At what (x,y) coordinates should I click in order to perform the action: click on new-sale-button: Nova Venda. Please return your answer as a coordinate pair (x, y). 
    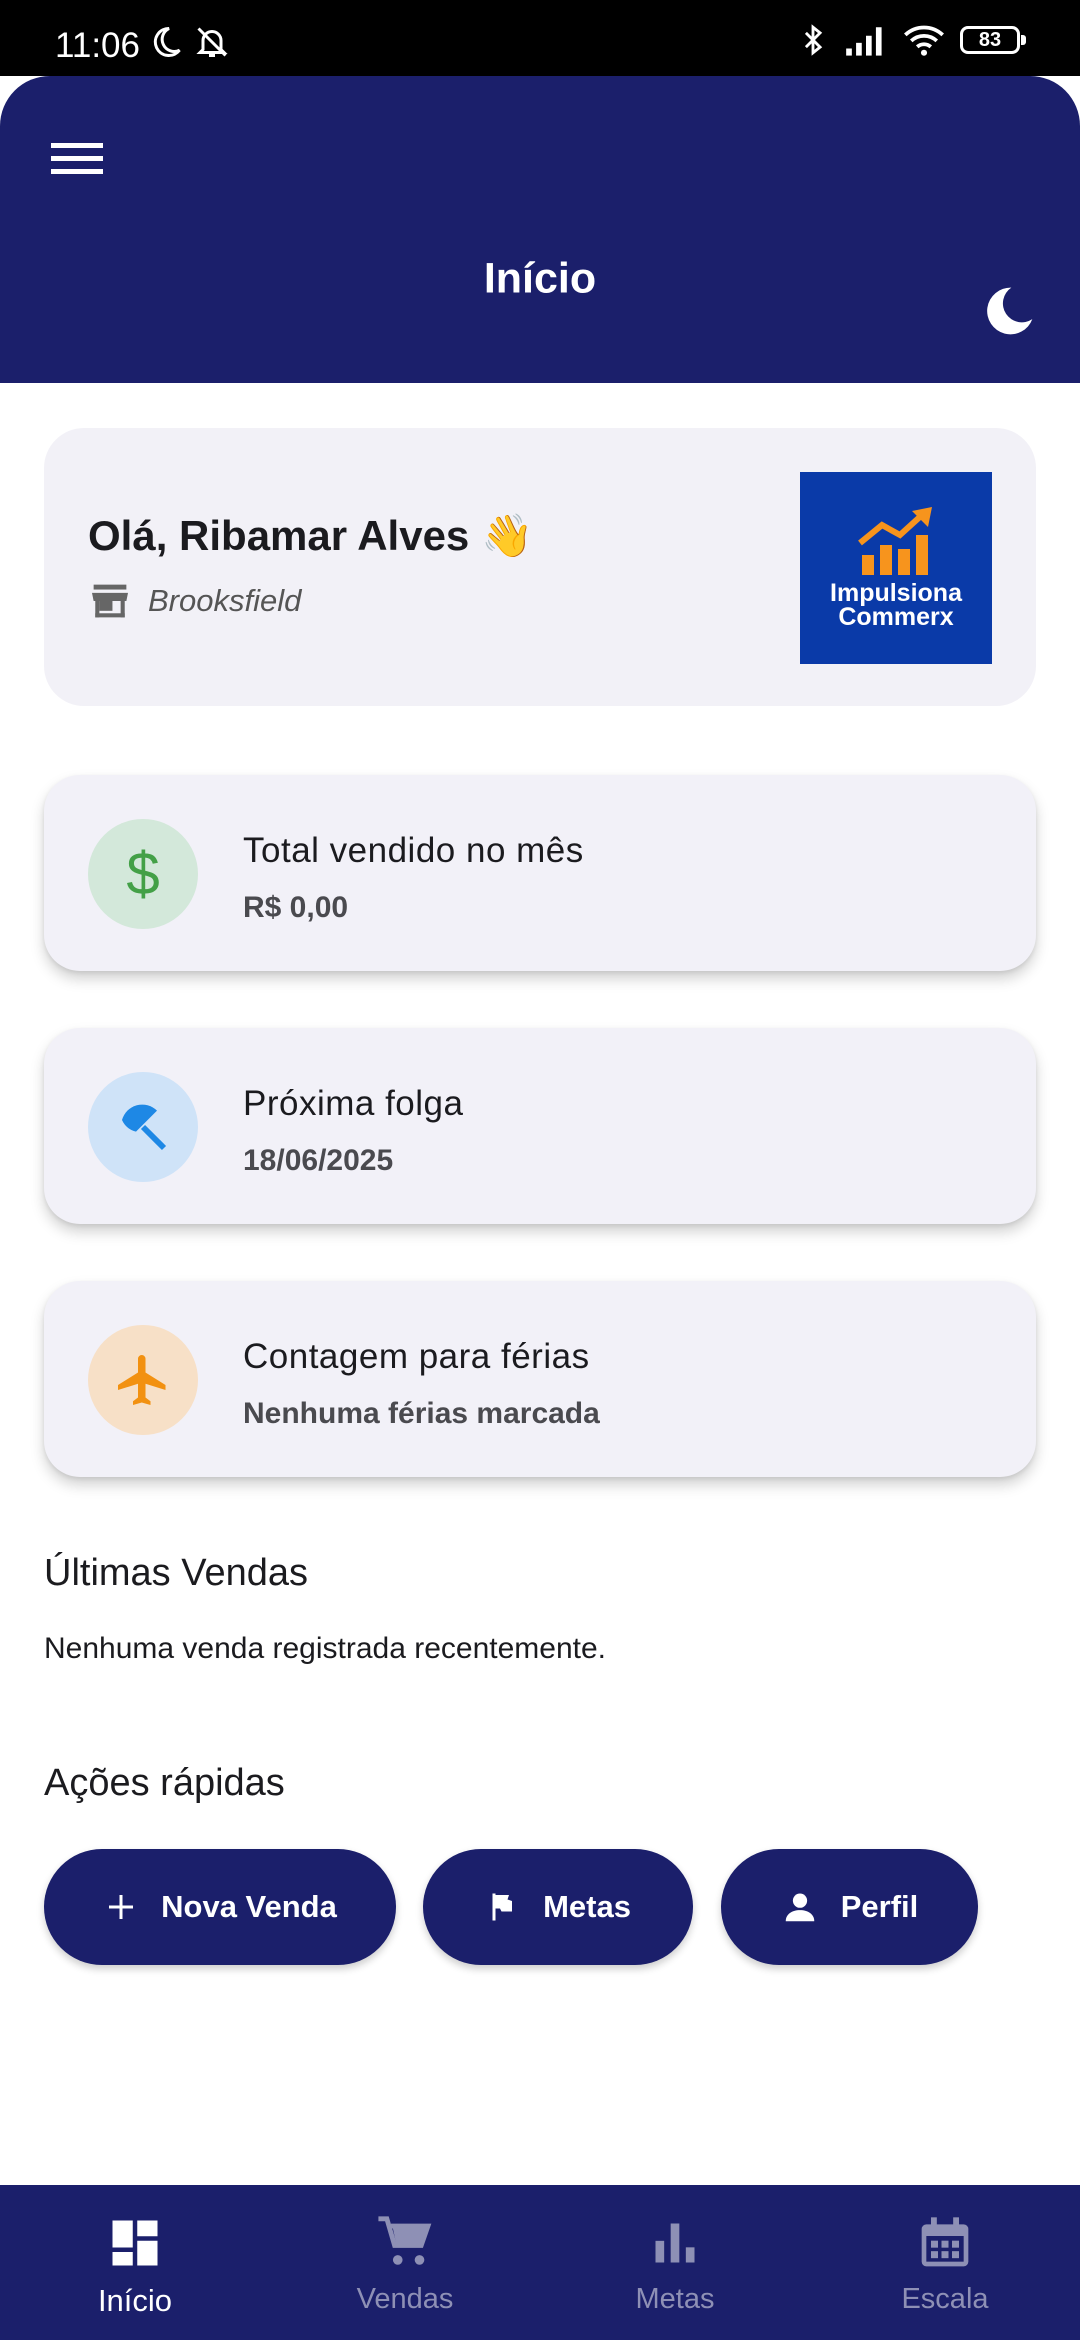
    Looking at the image, I should click on (220, 1907).